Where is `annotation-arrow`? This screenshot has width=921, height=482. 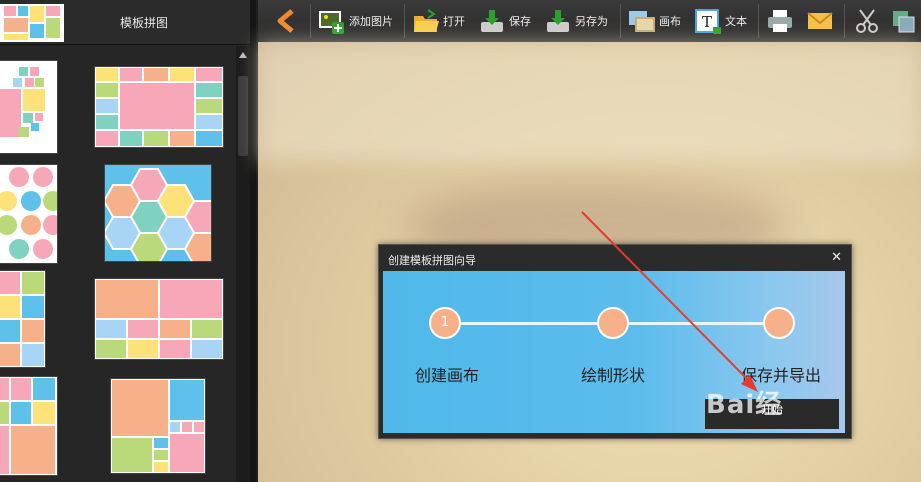
annotation-arrow is located at coordinates (669, 301).